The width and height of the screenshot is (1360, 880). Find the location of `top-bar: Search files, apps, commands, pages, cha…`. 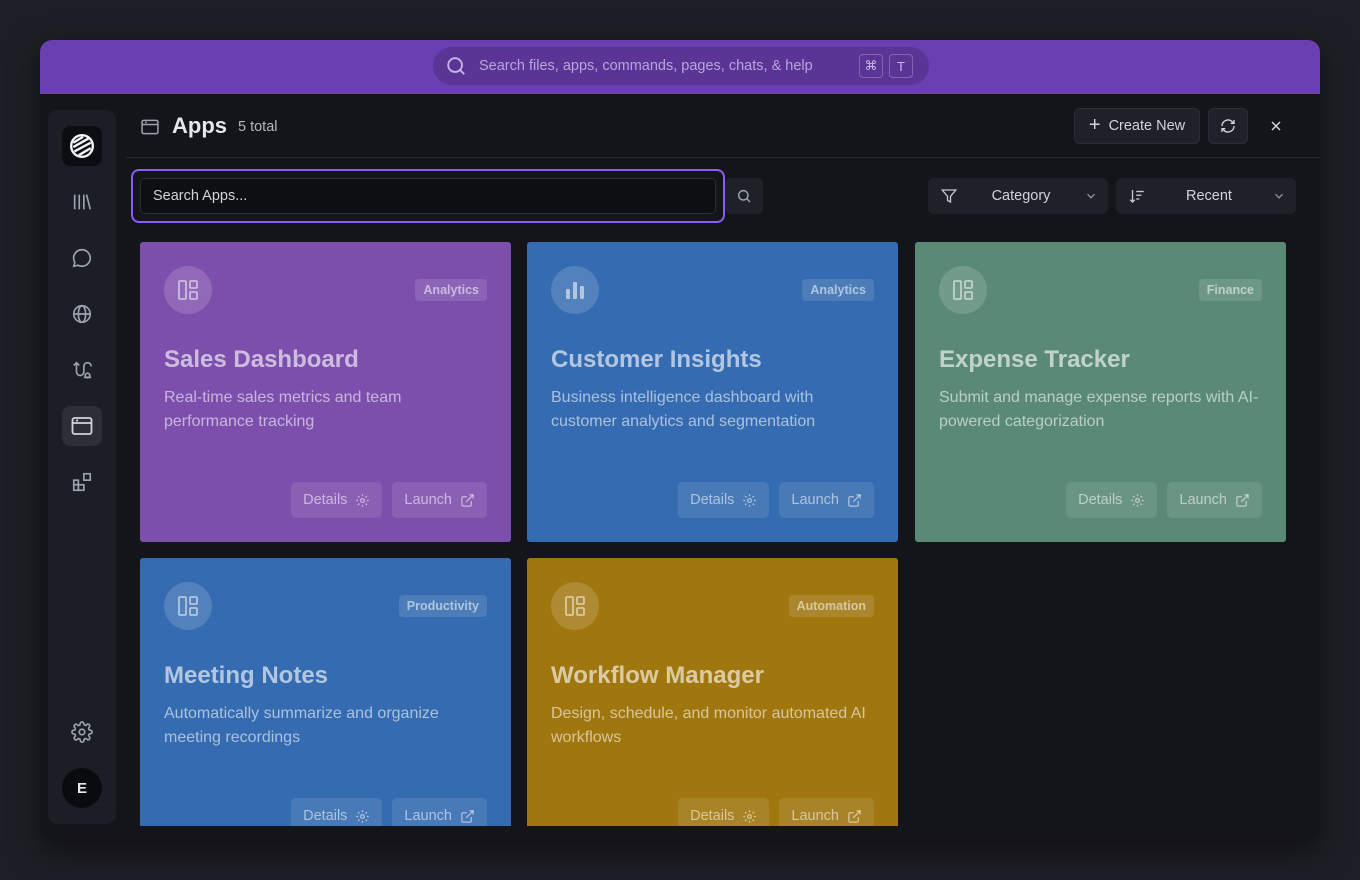

top-bar: Search files, apps, commands, pages, cha… is located at coordinates (680, 67).